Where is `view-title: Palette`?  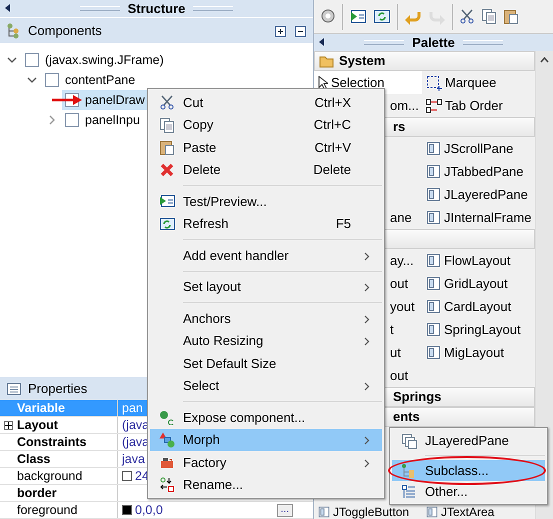 view-title: Palette is located at coordinates (433, 43).